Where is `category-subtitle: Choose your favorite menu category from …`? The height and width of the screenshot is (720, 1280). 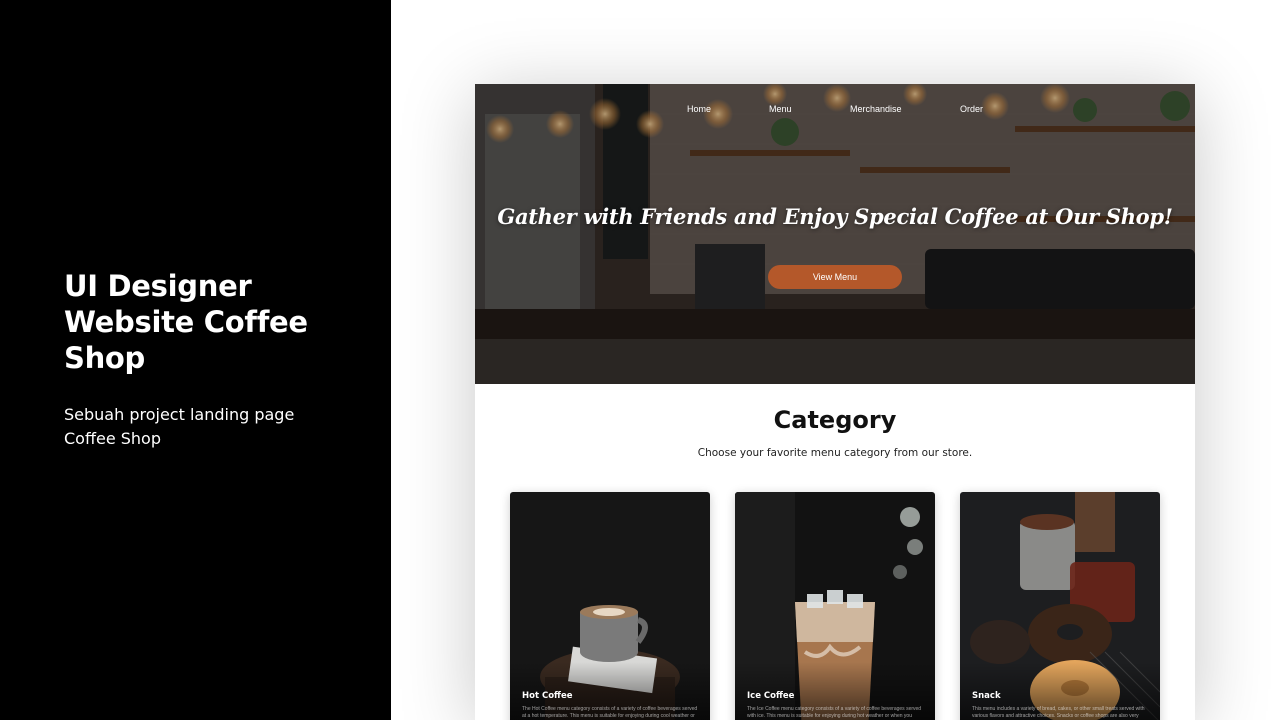
category-subtitle: Choose your favorite menu category from … is located at coordinates (835, 453).